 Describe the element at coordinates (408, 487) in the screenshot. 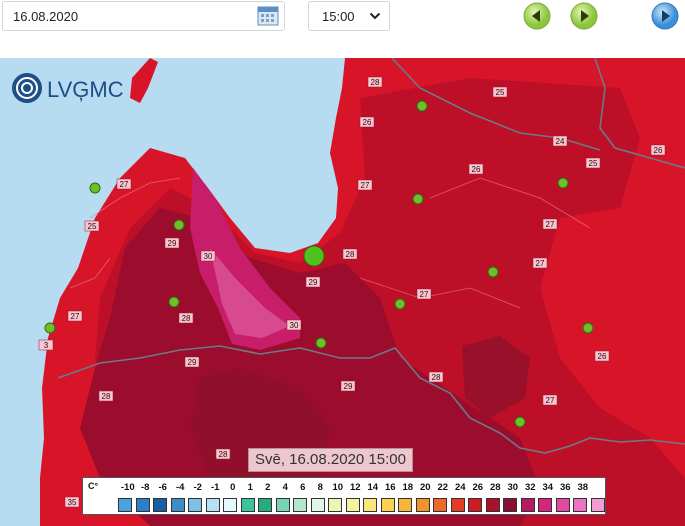

I see `legend-label: 18` at that location.